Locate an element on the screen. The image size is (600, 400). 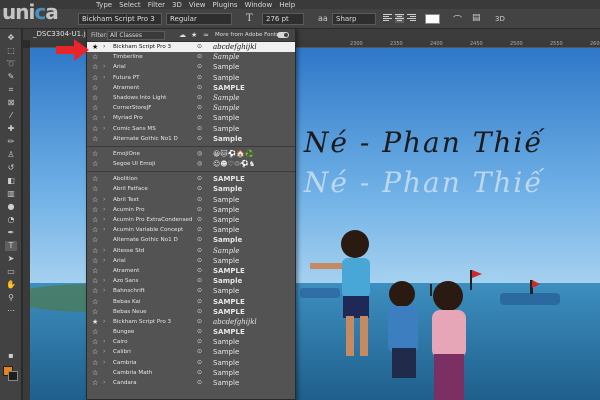
gradient-tool-icon: ▥ is located at coordinates (11, 194).